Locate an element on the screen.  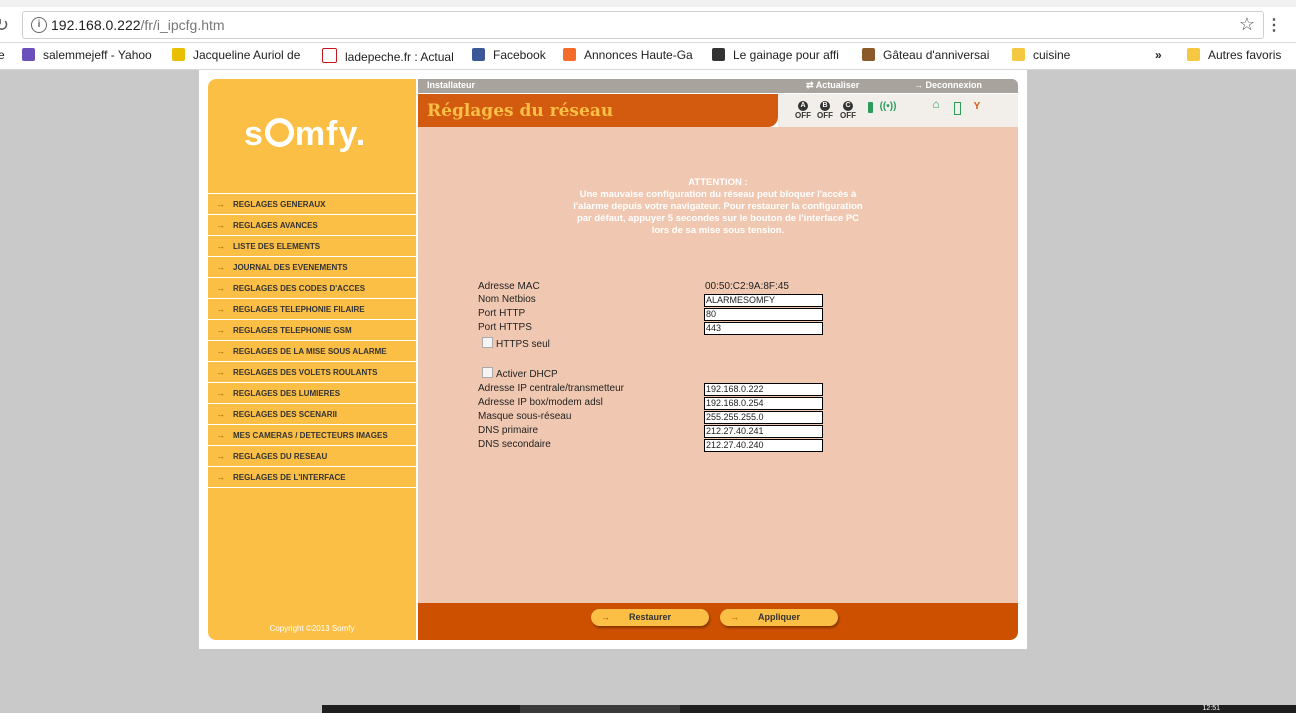
netbios-label: Nom Netbios is located at coordinates (507, 299).